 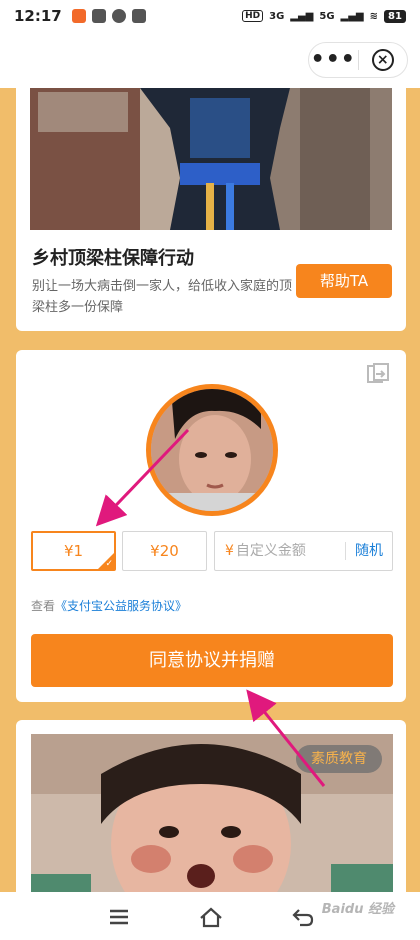 What do you see at coordinates (333, 60) in the screenshot?
I see `more-button: •••` at bounding box center [333, 60].